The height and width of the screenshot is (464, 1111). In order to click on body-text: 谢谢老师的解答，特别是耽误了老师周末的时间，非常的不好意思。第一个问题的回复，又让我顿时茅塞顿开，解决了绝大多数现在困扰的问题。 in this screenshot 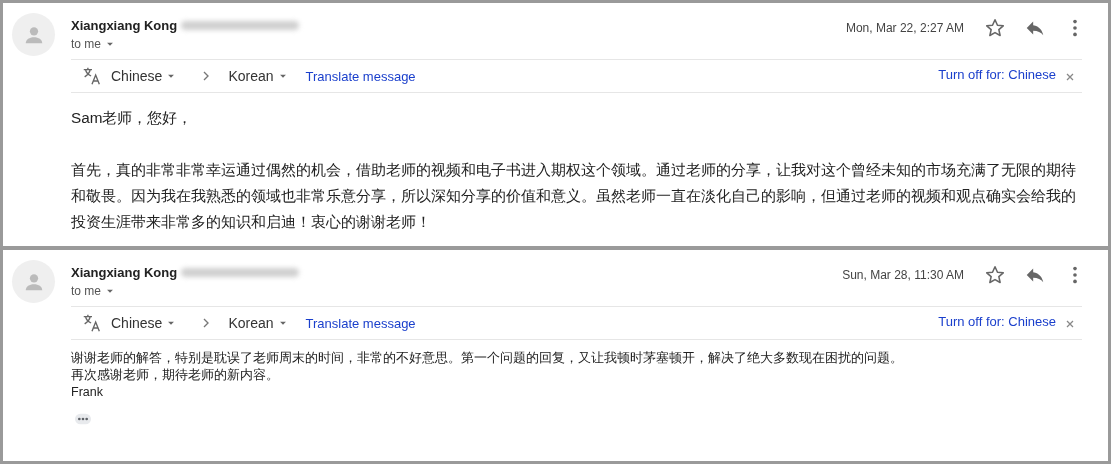, I will do `click(487, 358)`.